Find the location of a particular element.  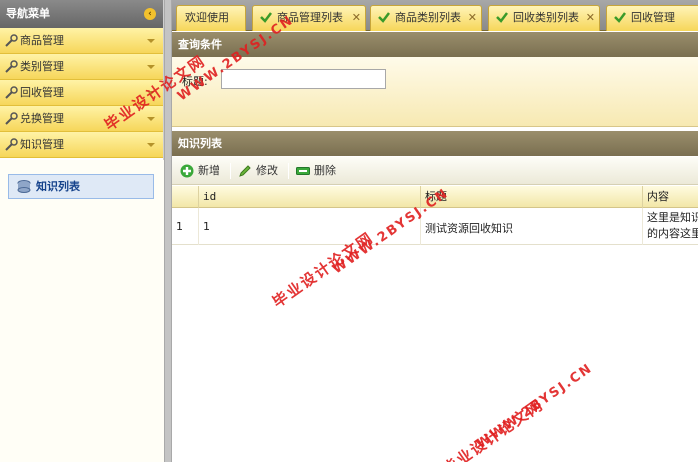

column-header-content: 内容 is located at coordinates (670, 197).